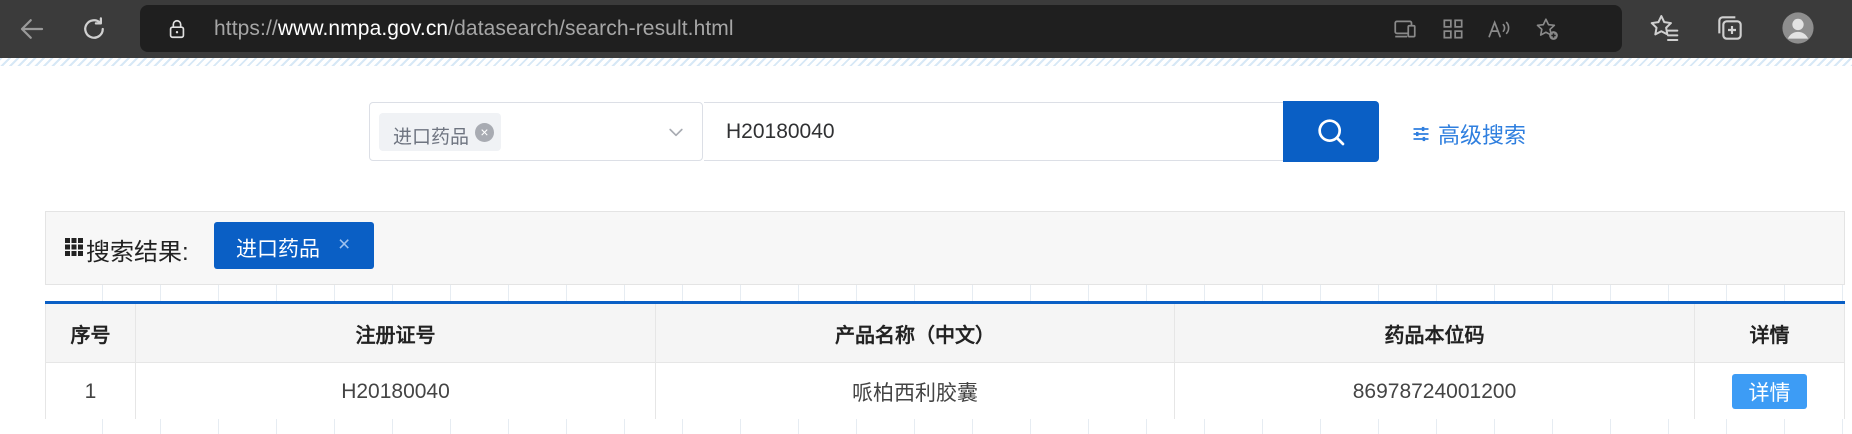  I want to click on search-button, so click(1331, 131).